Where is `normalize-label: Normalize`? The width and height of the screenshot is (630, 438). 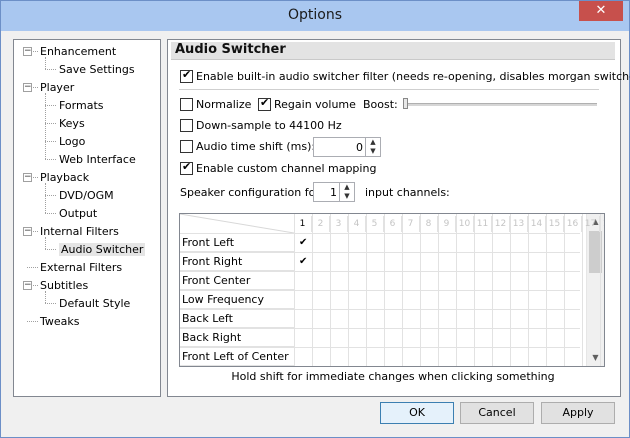 normalize-label: Normalize is located at coordinates (223, 104).